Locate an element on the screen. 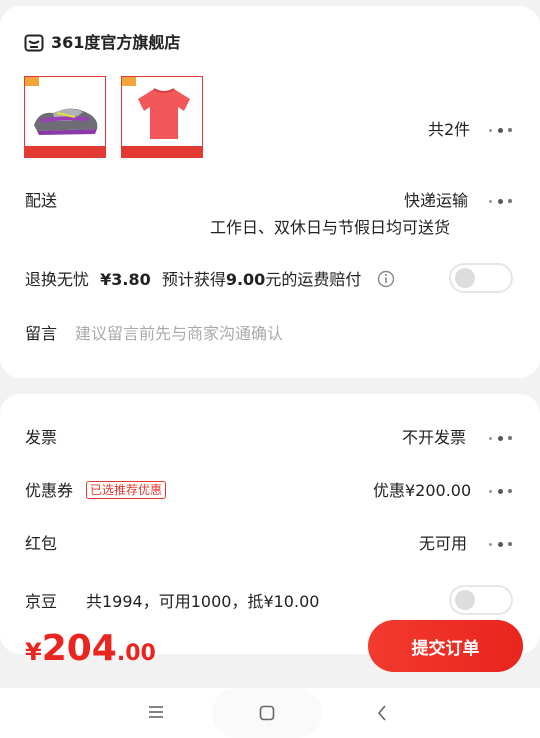 The width and height of the screenshot is (540, 738). message-label: 留言 is located at coordinates (41, 333).